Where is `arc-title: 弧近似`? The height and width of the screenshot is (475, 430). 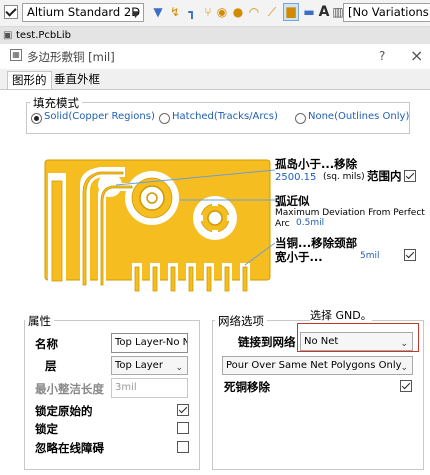
arc-title: 弧近似 is located at coordinates (292, 201).